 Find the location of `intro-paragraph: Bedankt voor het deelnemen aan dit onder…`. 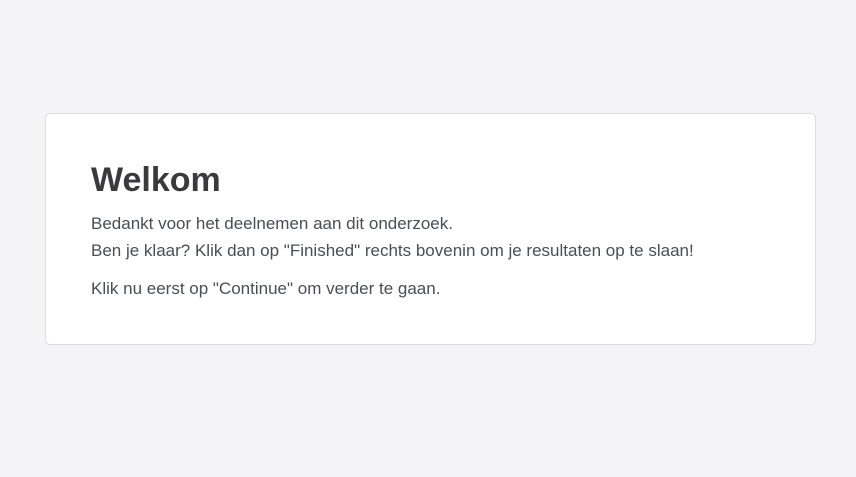

intro-paragraph: Bedankt voor het deelnemen aan dit onder… is located at coordinates (392, 237).